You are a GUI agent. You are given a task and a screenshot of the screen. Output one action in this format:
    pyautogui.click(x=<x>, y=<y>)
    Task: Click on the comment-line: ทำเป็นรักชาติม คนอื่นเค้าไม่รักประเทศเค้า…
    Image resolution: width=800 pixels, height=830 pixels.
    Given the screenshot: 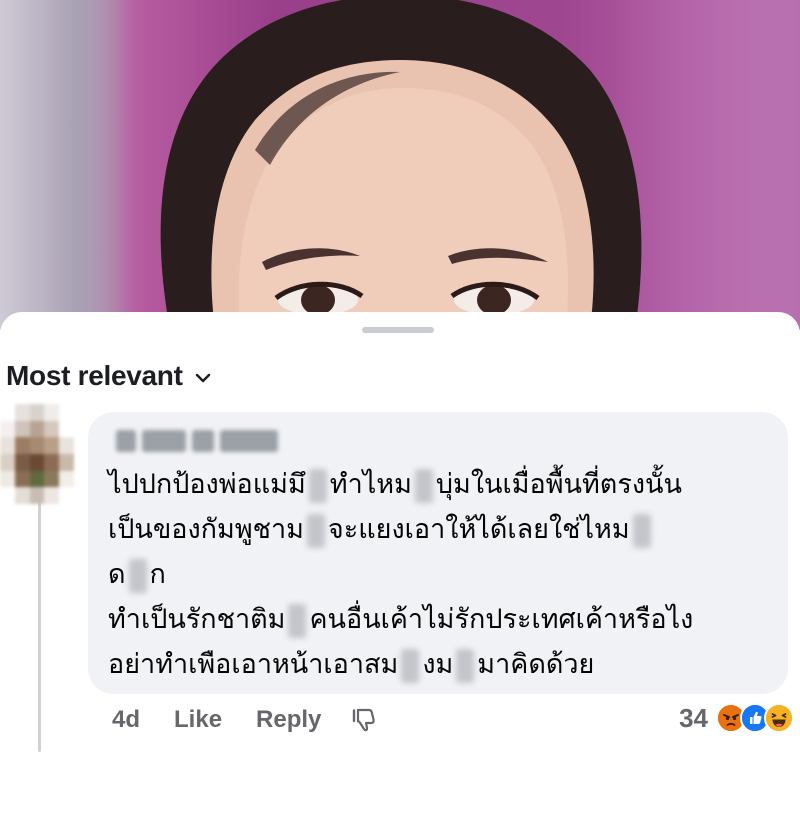 What is the action you would take?
    pyautogui.click(x=443, y=619)
    